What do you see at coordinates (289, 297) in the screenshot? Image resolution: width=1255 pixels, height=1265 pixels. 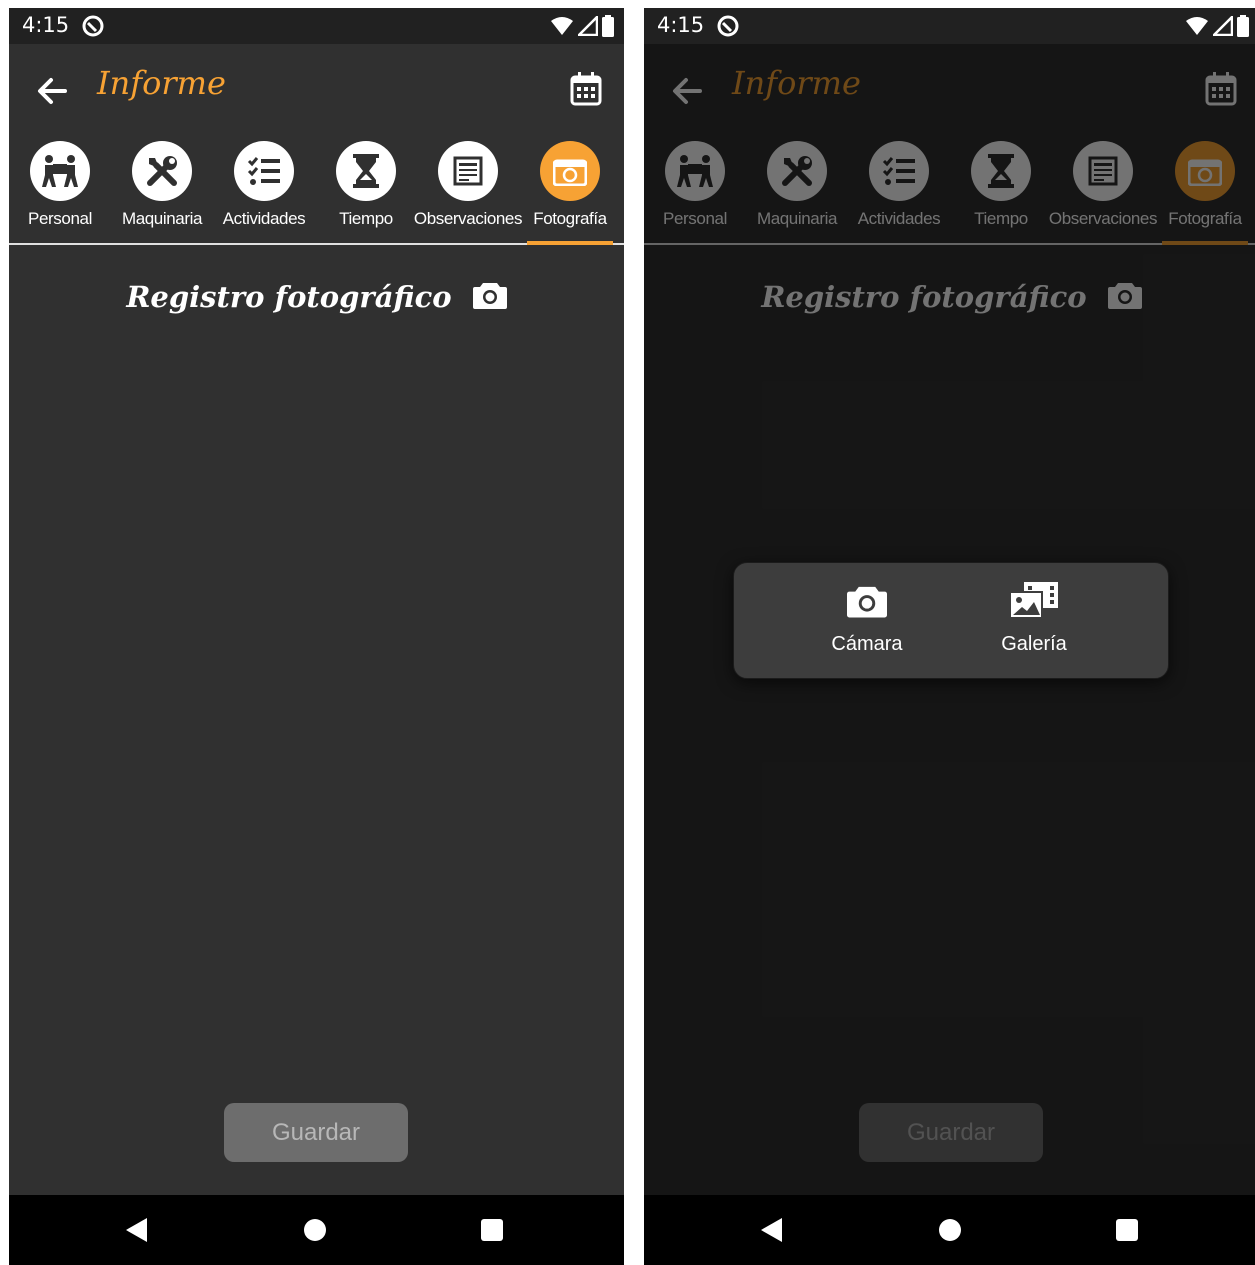 I see `section-title: Registro fotográfico` at bounding box center [289, 297].